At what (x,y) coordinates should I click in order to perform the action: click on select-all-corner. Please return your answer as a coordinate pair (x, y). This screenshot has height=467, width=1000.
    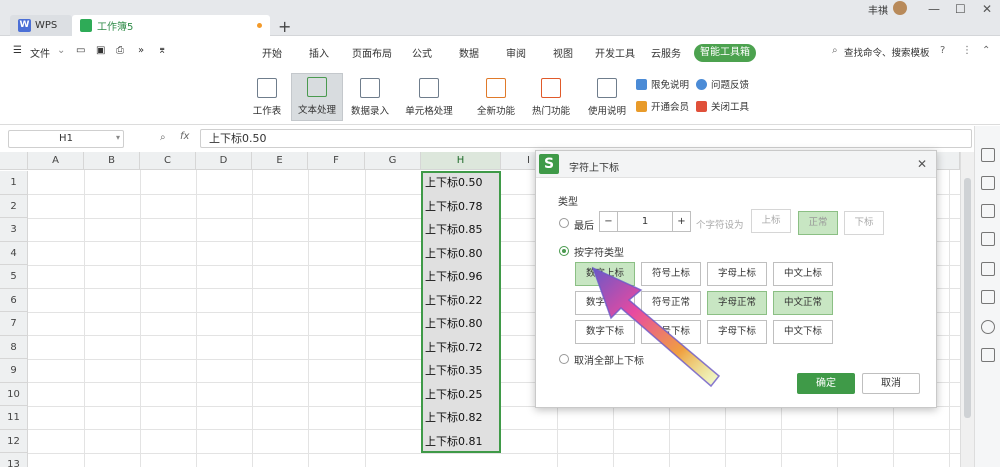
    Looking at the image, I should click on (14, 161).